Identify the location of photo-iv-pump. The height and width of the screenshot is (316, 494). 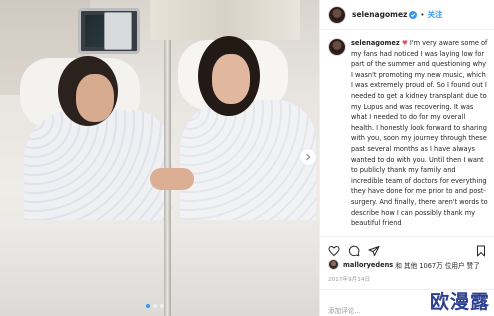
(118, 31).